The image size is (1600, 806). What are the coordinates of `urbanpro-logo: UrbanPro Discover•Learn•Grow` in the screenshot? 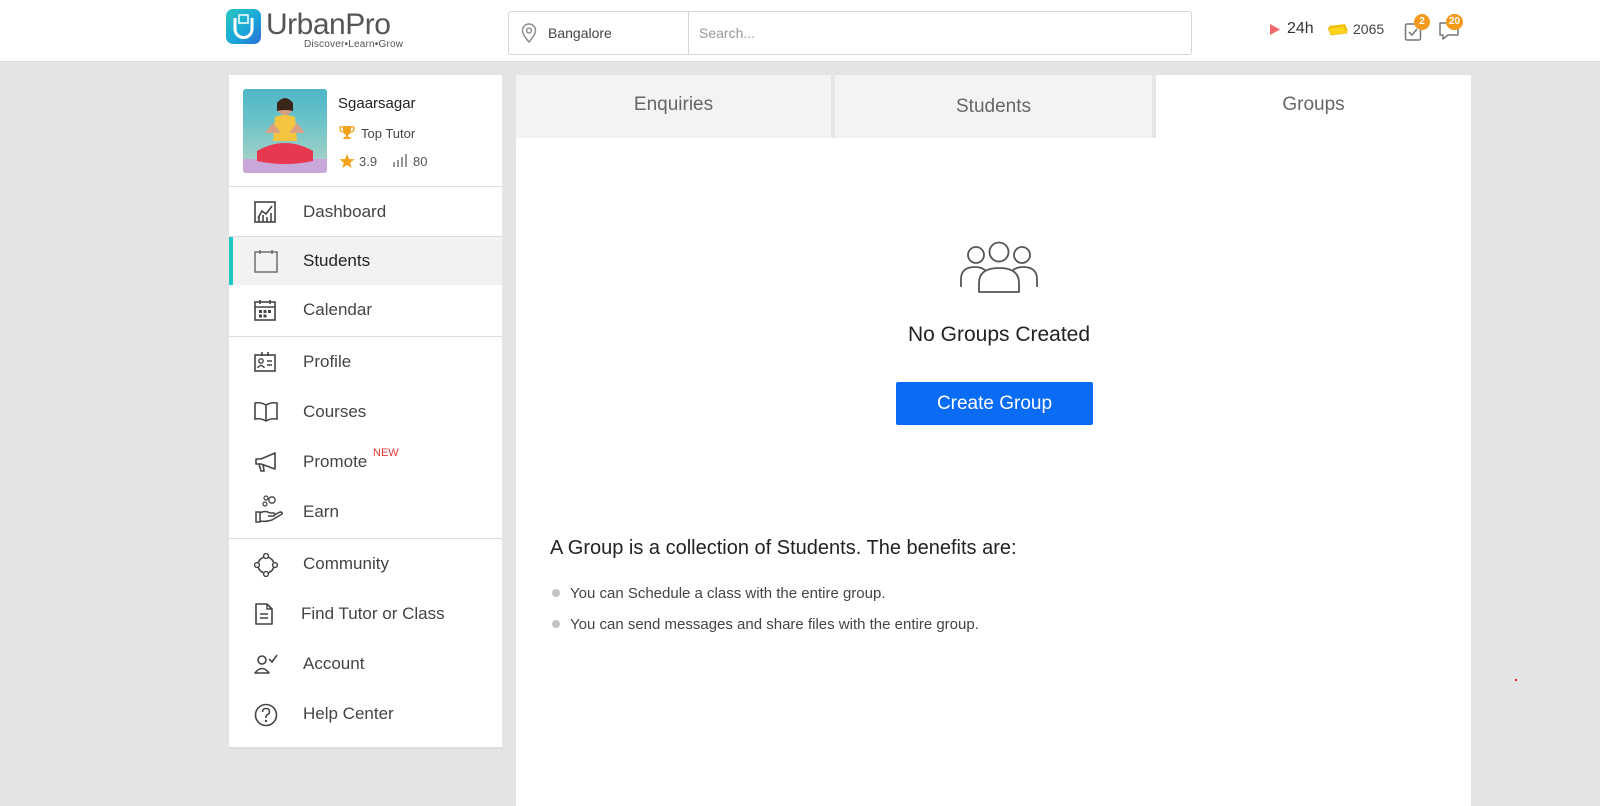 It's located at (321, 30).